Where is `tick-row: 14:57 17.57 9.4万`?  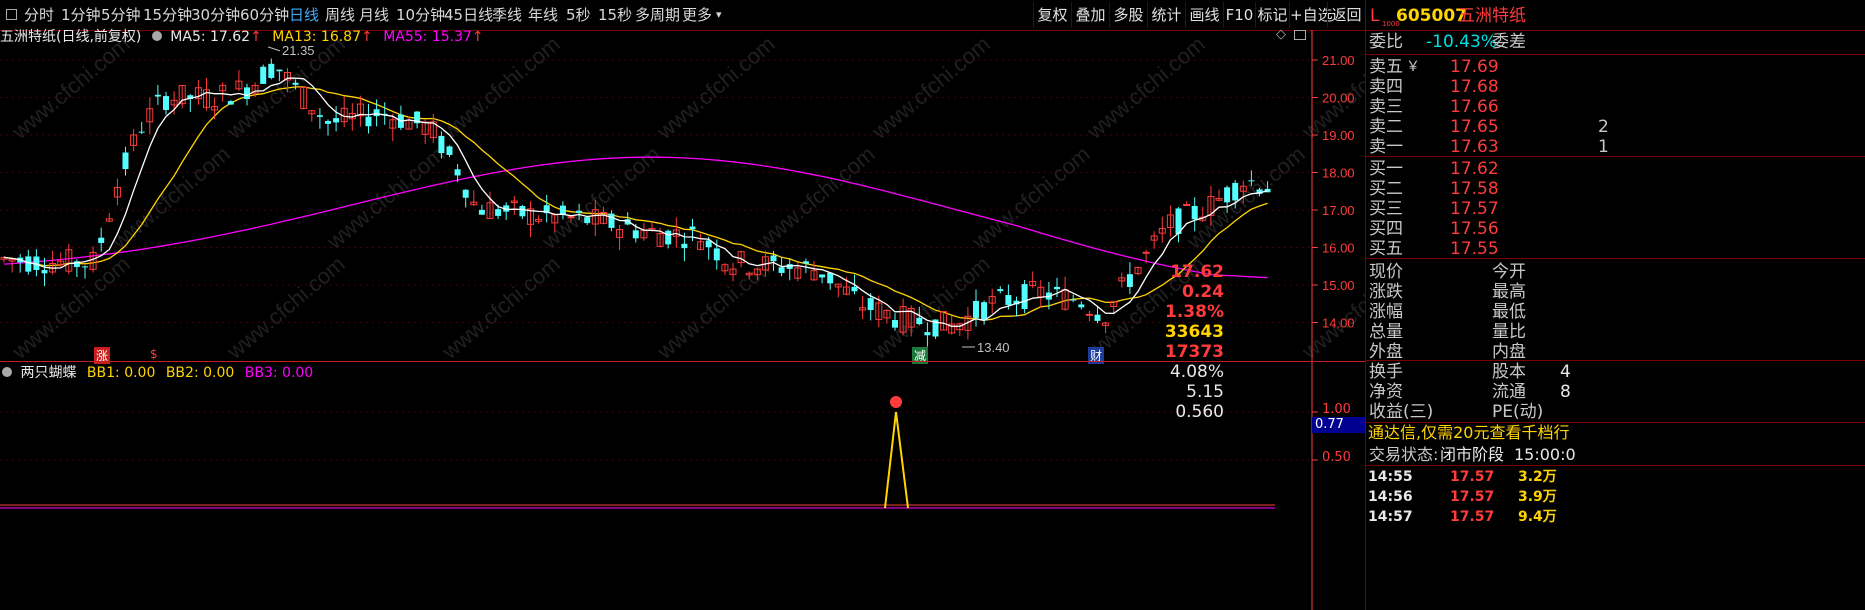 tick-row: 14:57 17.57 9.4万 is located at coordinates (1486, 517).